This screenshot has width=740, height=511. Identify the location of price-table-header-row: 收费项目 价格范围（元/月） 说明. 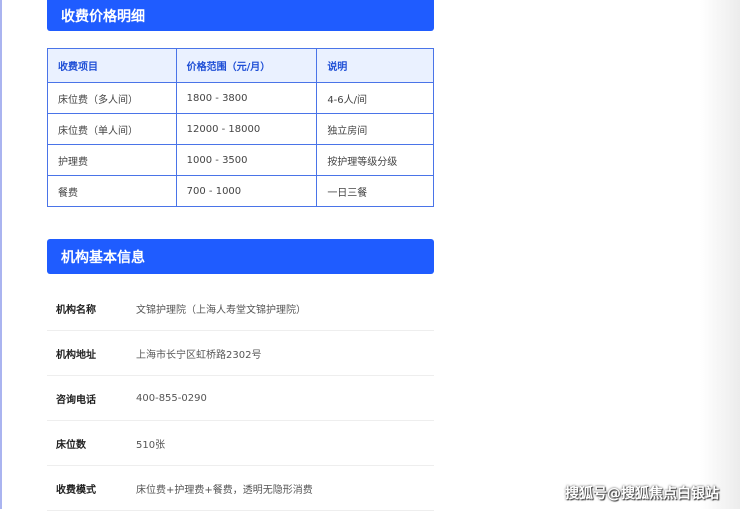
(240, 65).